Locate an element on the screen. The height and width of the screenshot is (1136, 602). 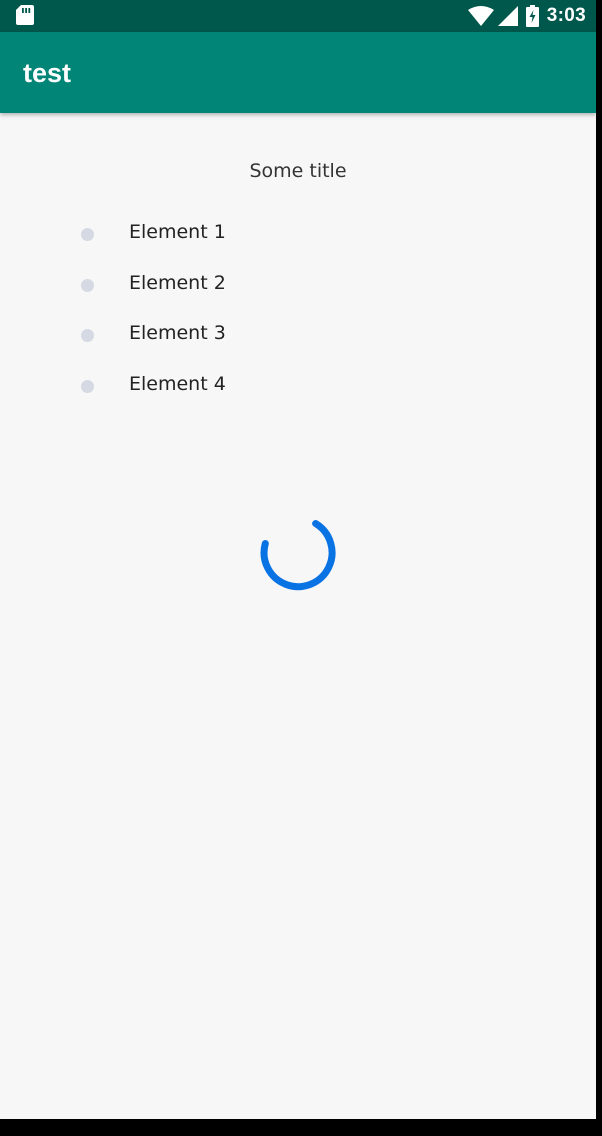
sd-card-icon is located at coordinates (25, 15).